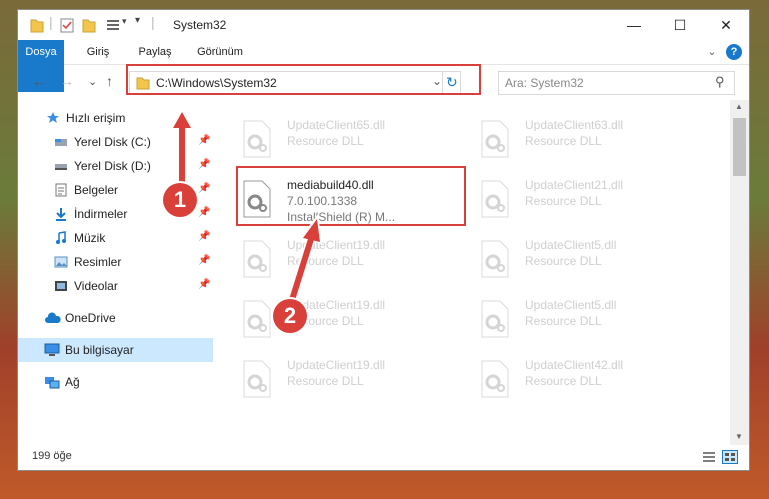 The image size is (769, 499). What do you see at coordinates (180, 200) in the screenshot?
I see `step-1-badge: 1` at bounding box center [180, 200].